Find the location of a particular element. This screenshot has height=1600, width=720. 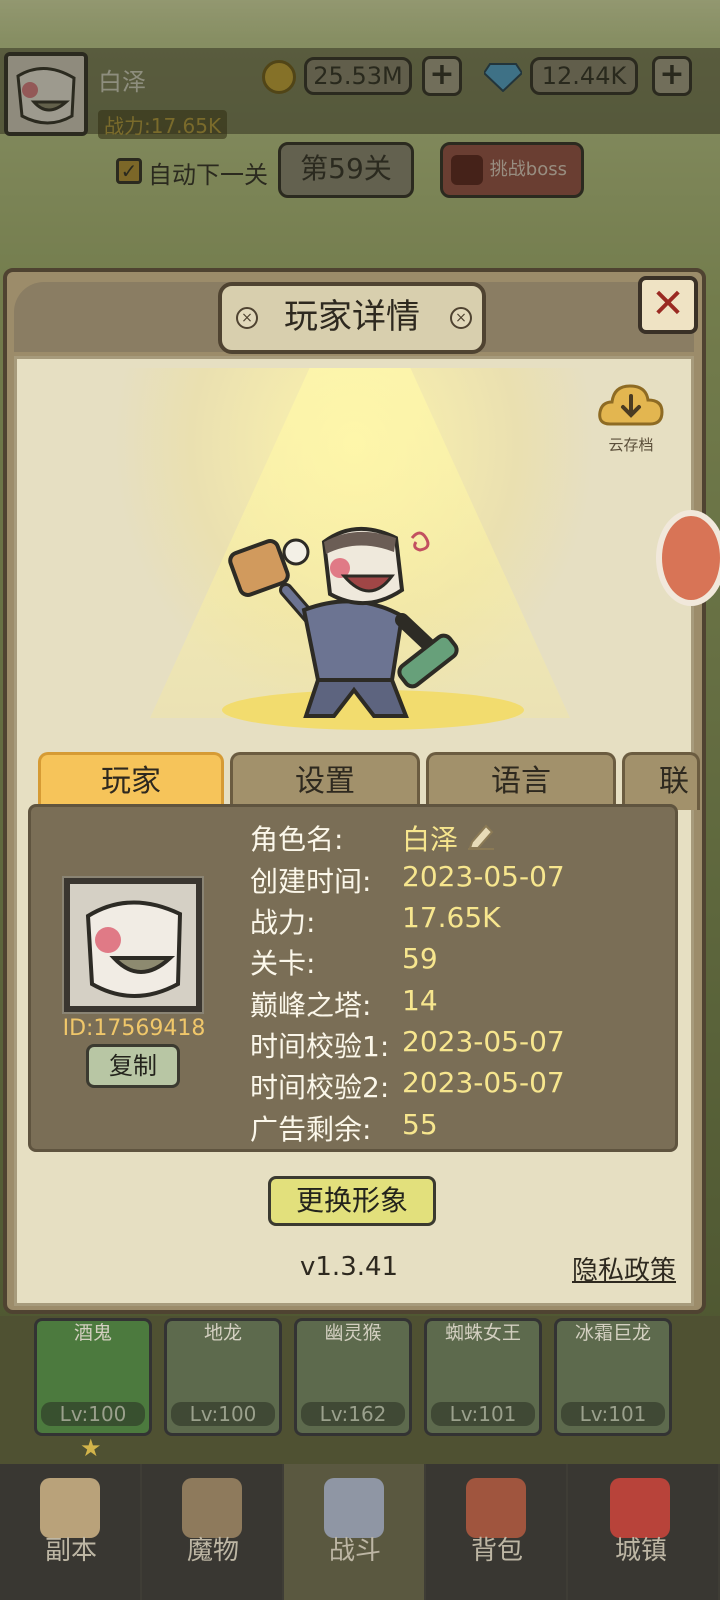

backpack-icon is located at coordinates (496, 1508).